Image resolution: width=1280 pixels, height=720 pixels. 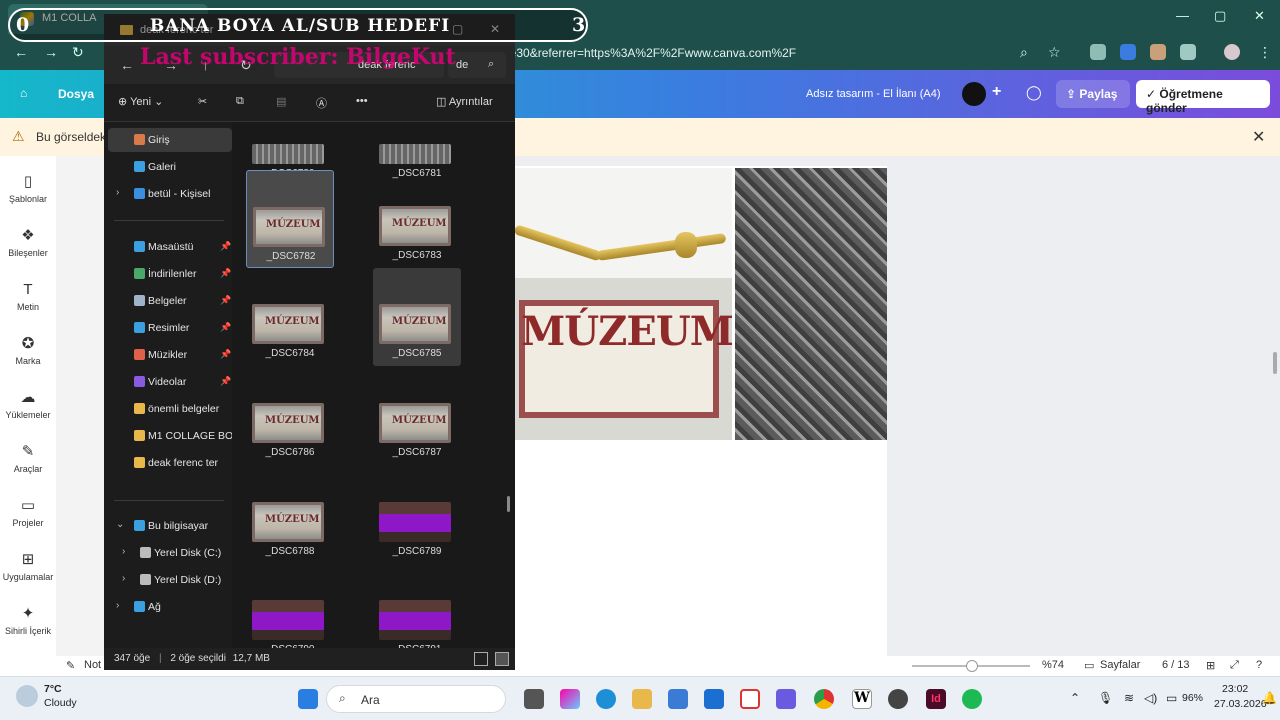 I want to click on nav-item: Masaüstü 📌, so click(x=168, y=247).